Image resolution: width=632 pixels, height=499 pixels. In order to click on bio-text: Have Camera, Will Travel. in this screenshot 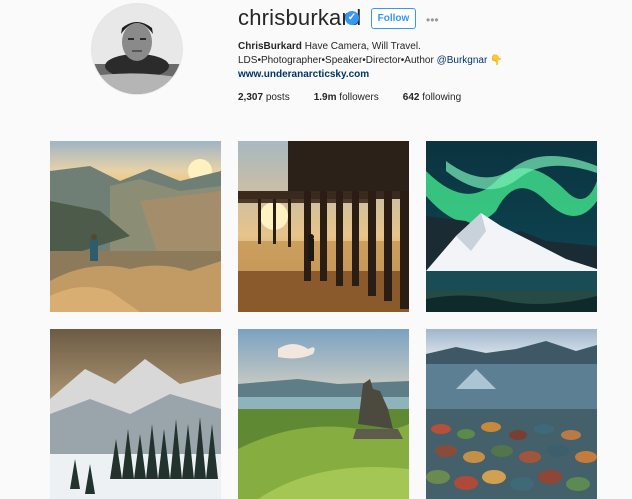, I will do `click(362, 46)`.